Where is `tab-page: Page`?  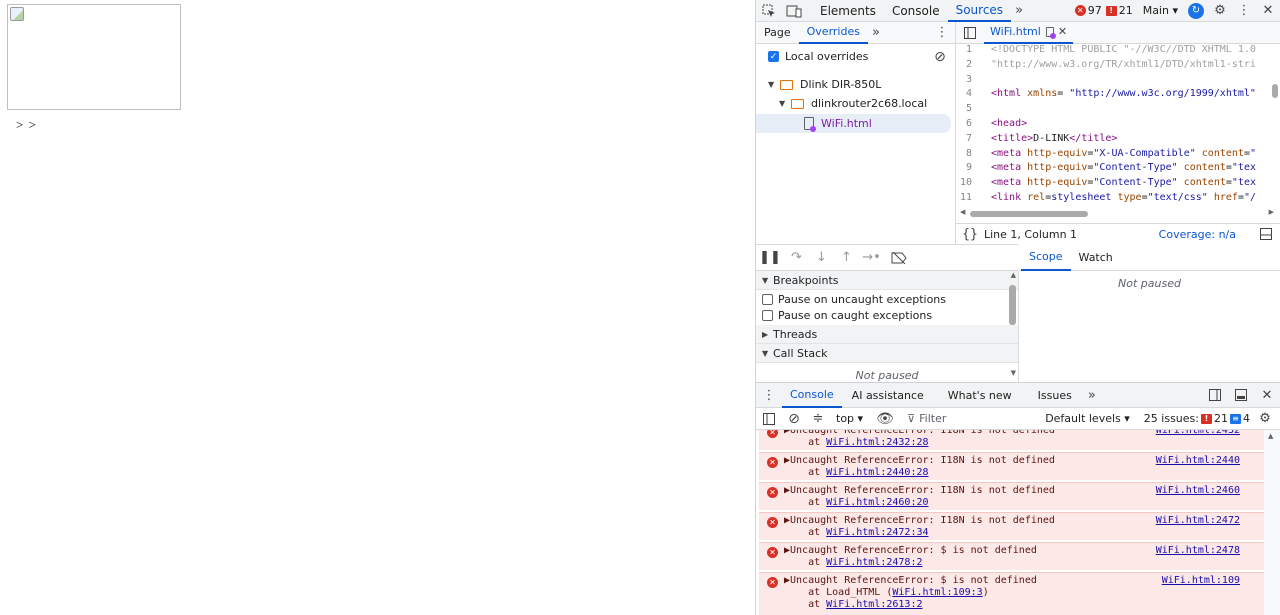 tab-page: Page is located at coordinates (777, 33).